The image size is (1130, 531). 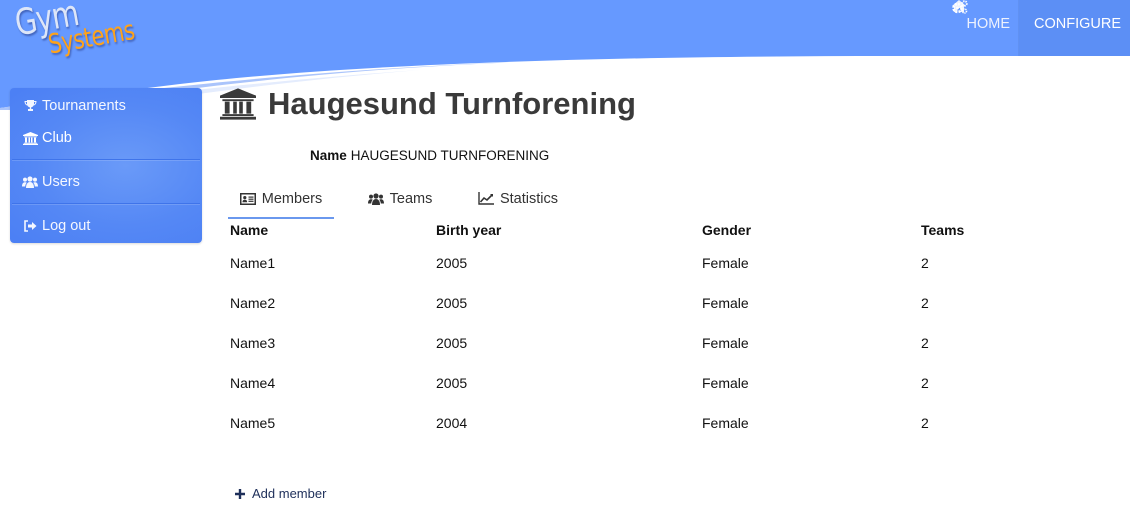 I want to click on tab-statistics: Statistics, so click(x=518, y=198).